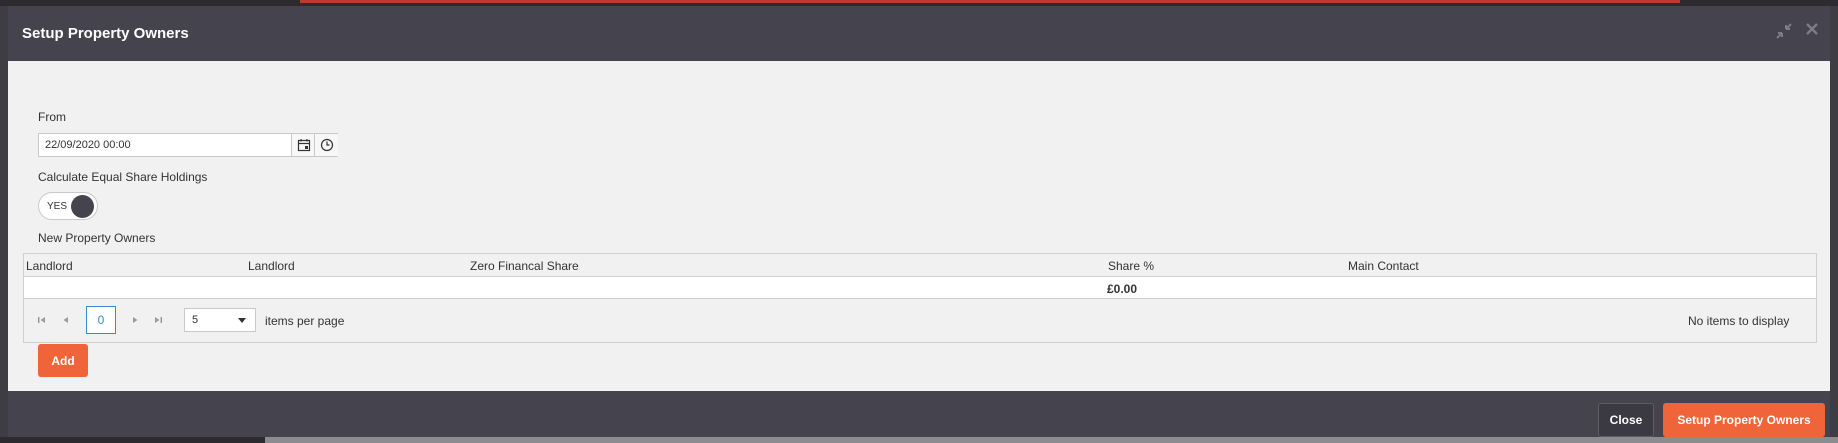 The image size is (1838, 443). I want to click on close-icon, so click(1812, 31).